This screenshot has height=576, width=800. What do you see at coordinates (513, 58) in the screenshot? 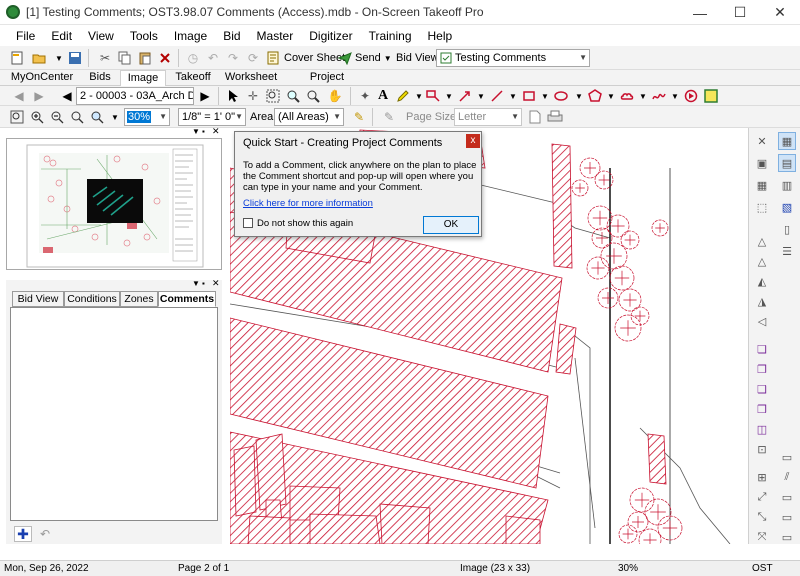
I see `bid-view-select: Testing Comments ▼` at bounding box center [513, 58].